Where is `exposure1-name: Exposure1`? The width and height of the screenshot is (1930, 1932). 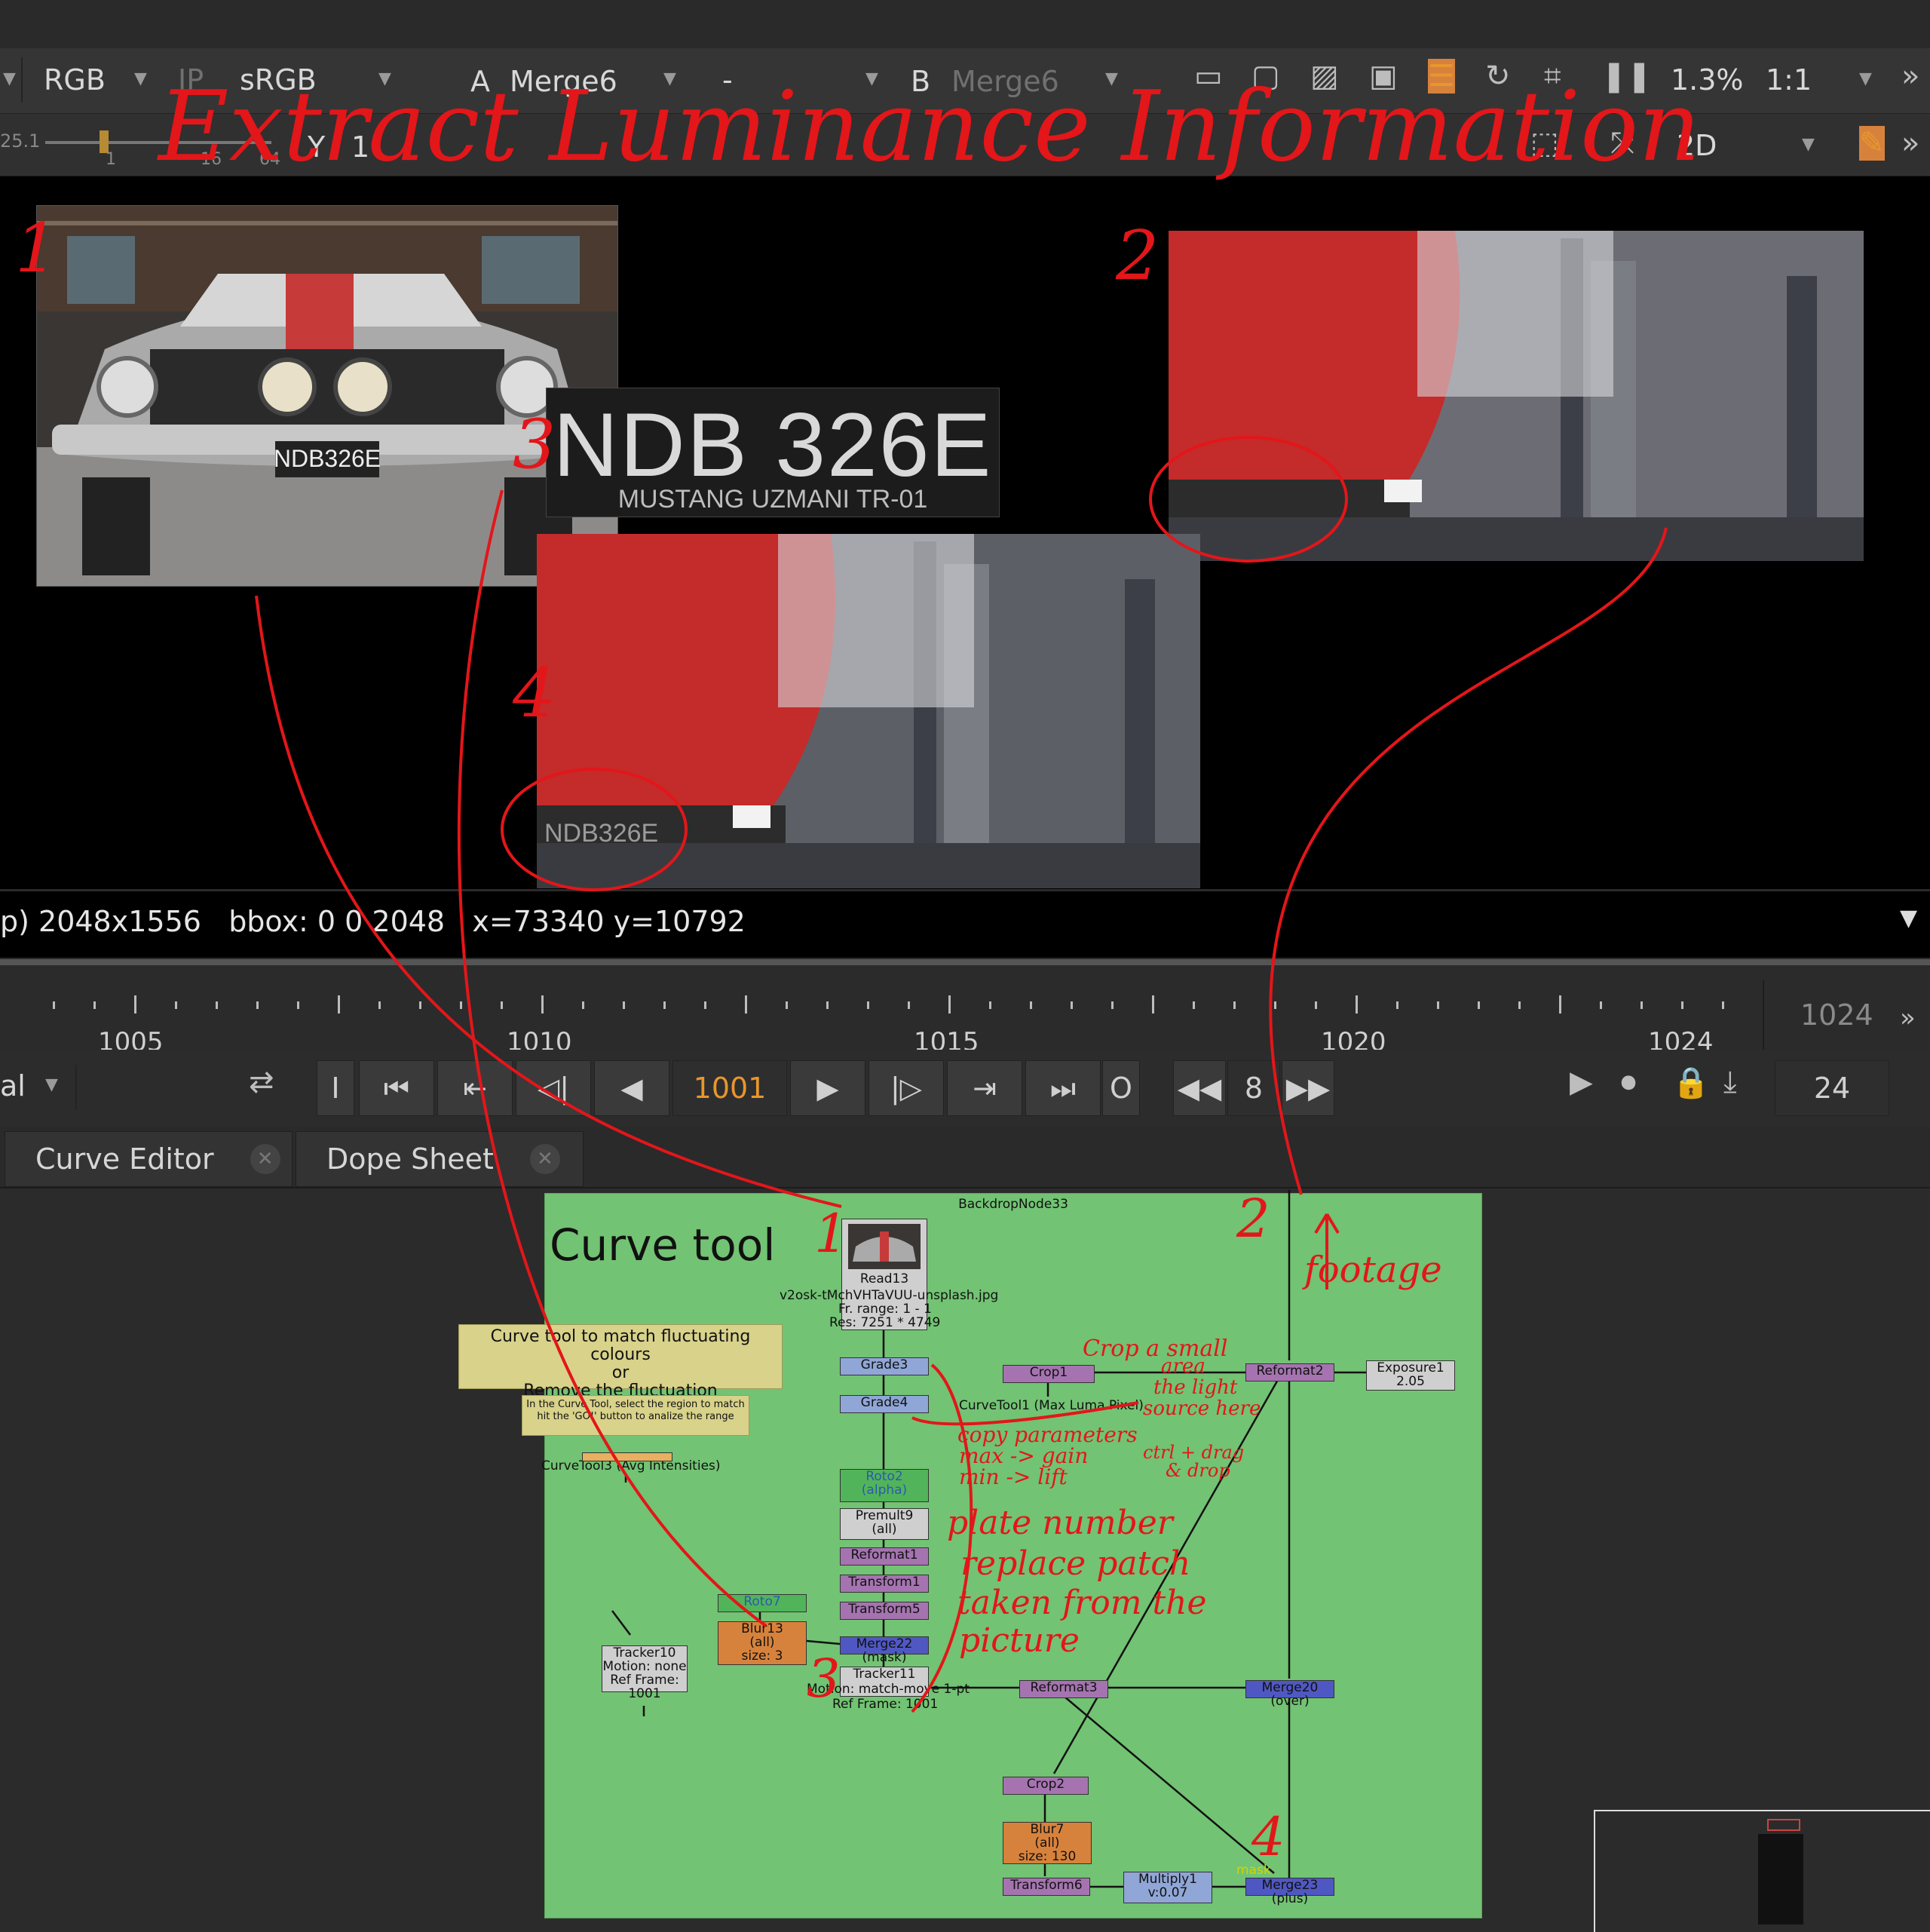 exposure1-name: Exposure1 is located at coordinates (1410, 1367).